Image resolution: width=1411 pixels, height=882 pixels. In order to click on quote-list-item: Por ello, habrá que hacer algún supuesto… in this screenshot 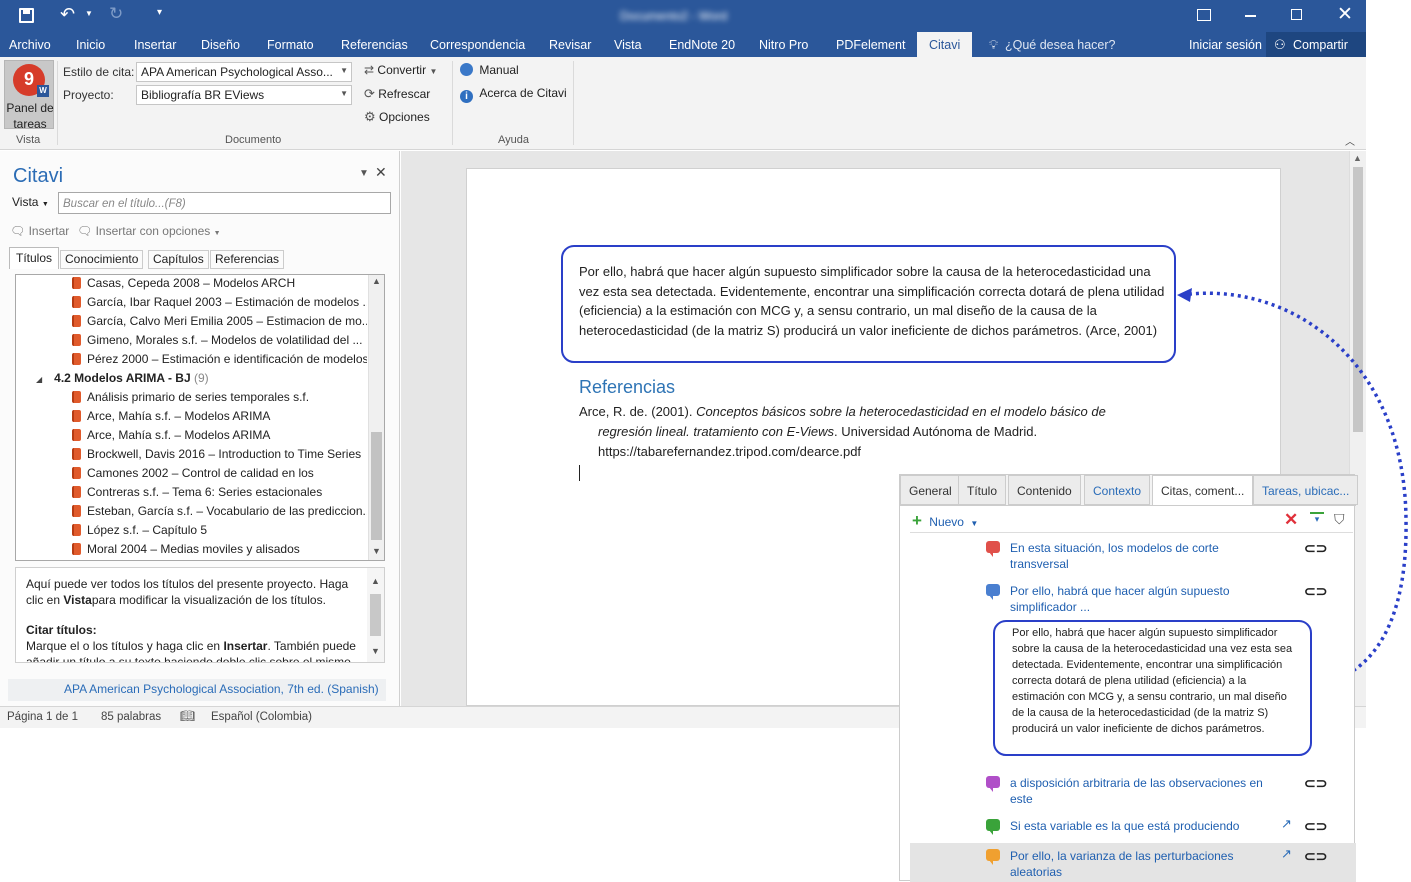, I will do `click(1128, 597)`.